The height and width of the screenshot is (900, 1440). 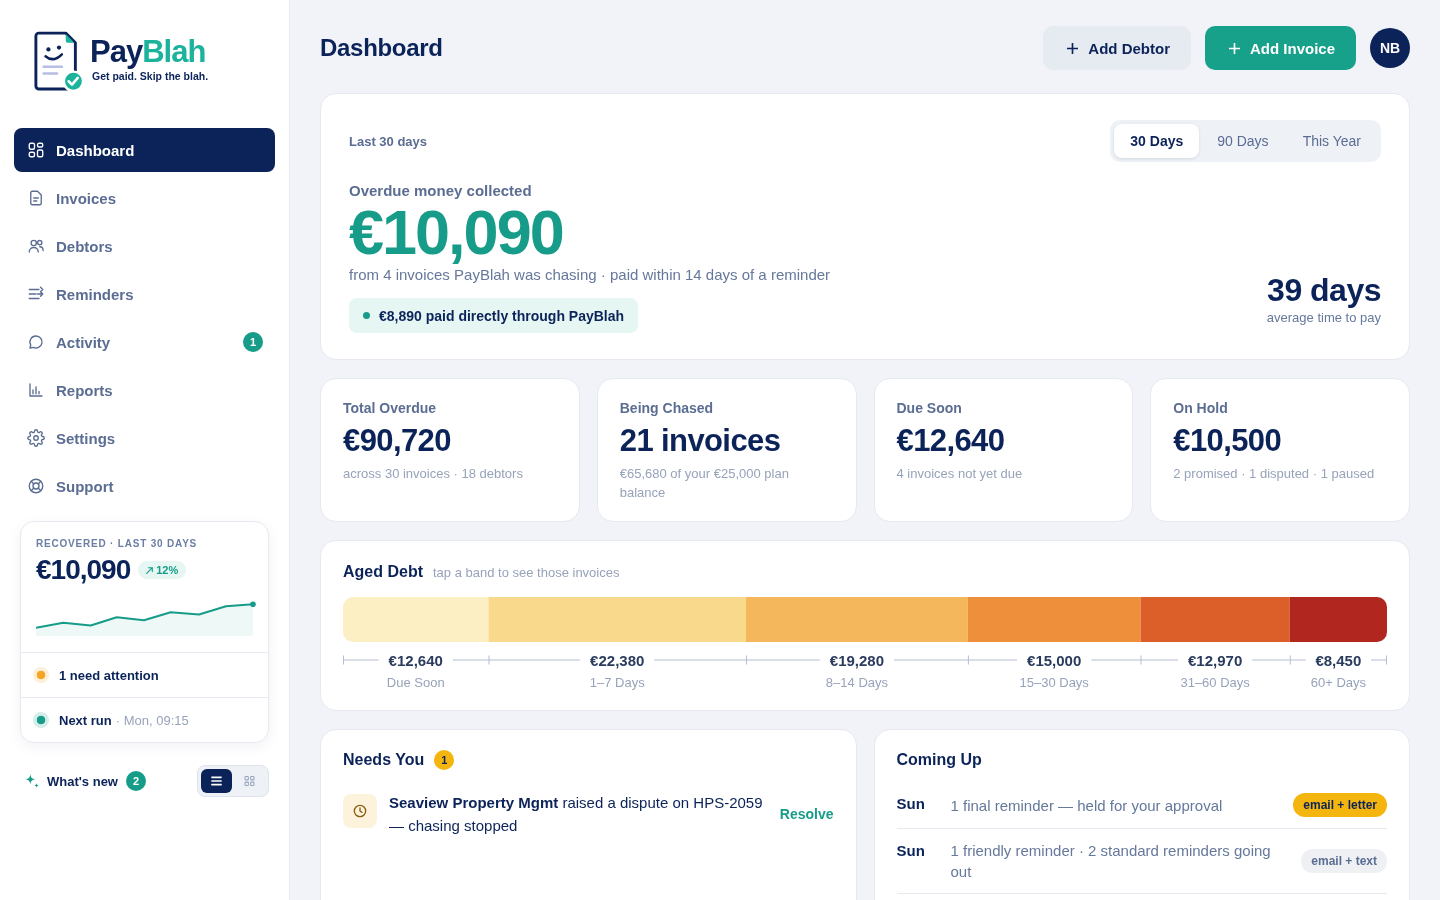 I want to click on band-label: 15–30 Days, so click(x=1054, y=682).